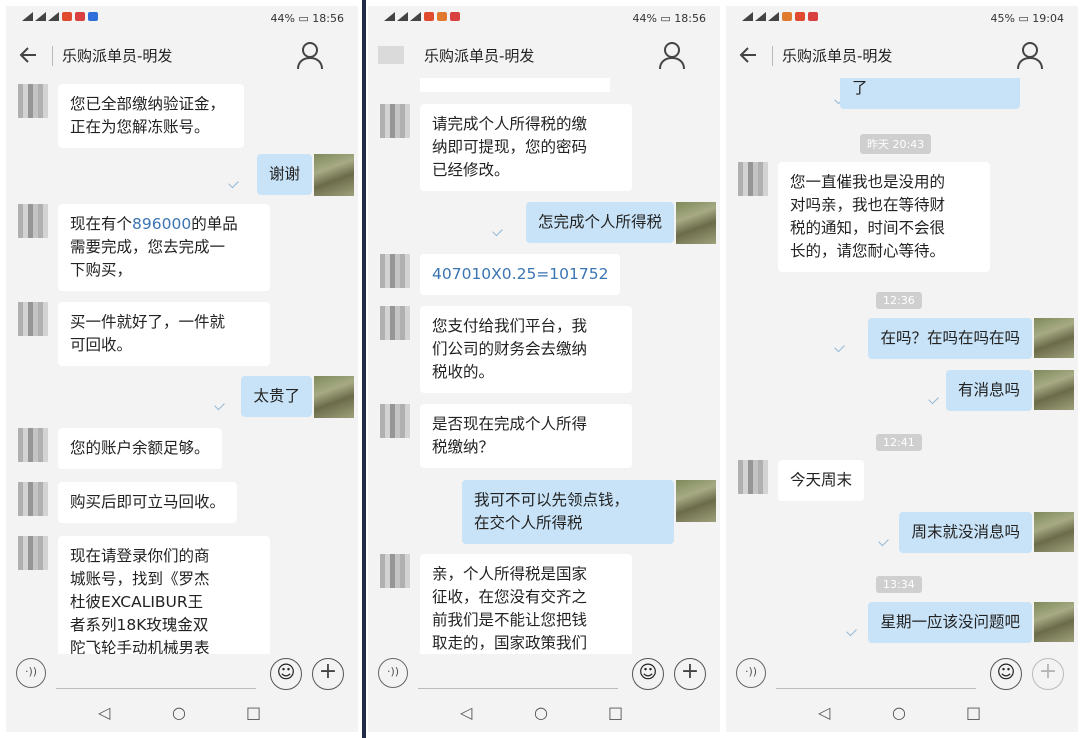 This screenshot has width=1080, height=738. I want to click on message-bubble: 太贵了, so click(276, 396).